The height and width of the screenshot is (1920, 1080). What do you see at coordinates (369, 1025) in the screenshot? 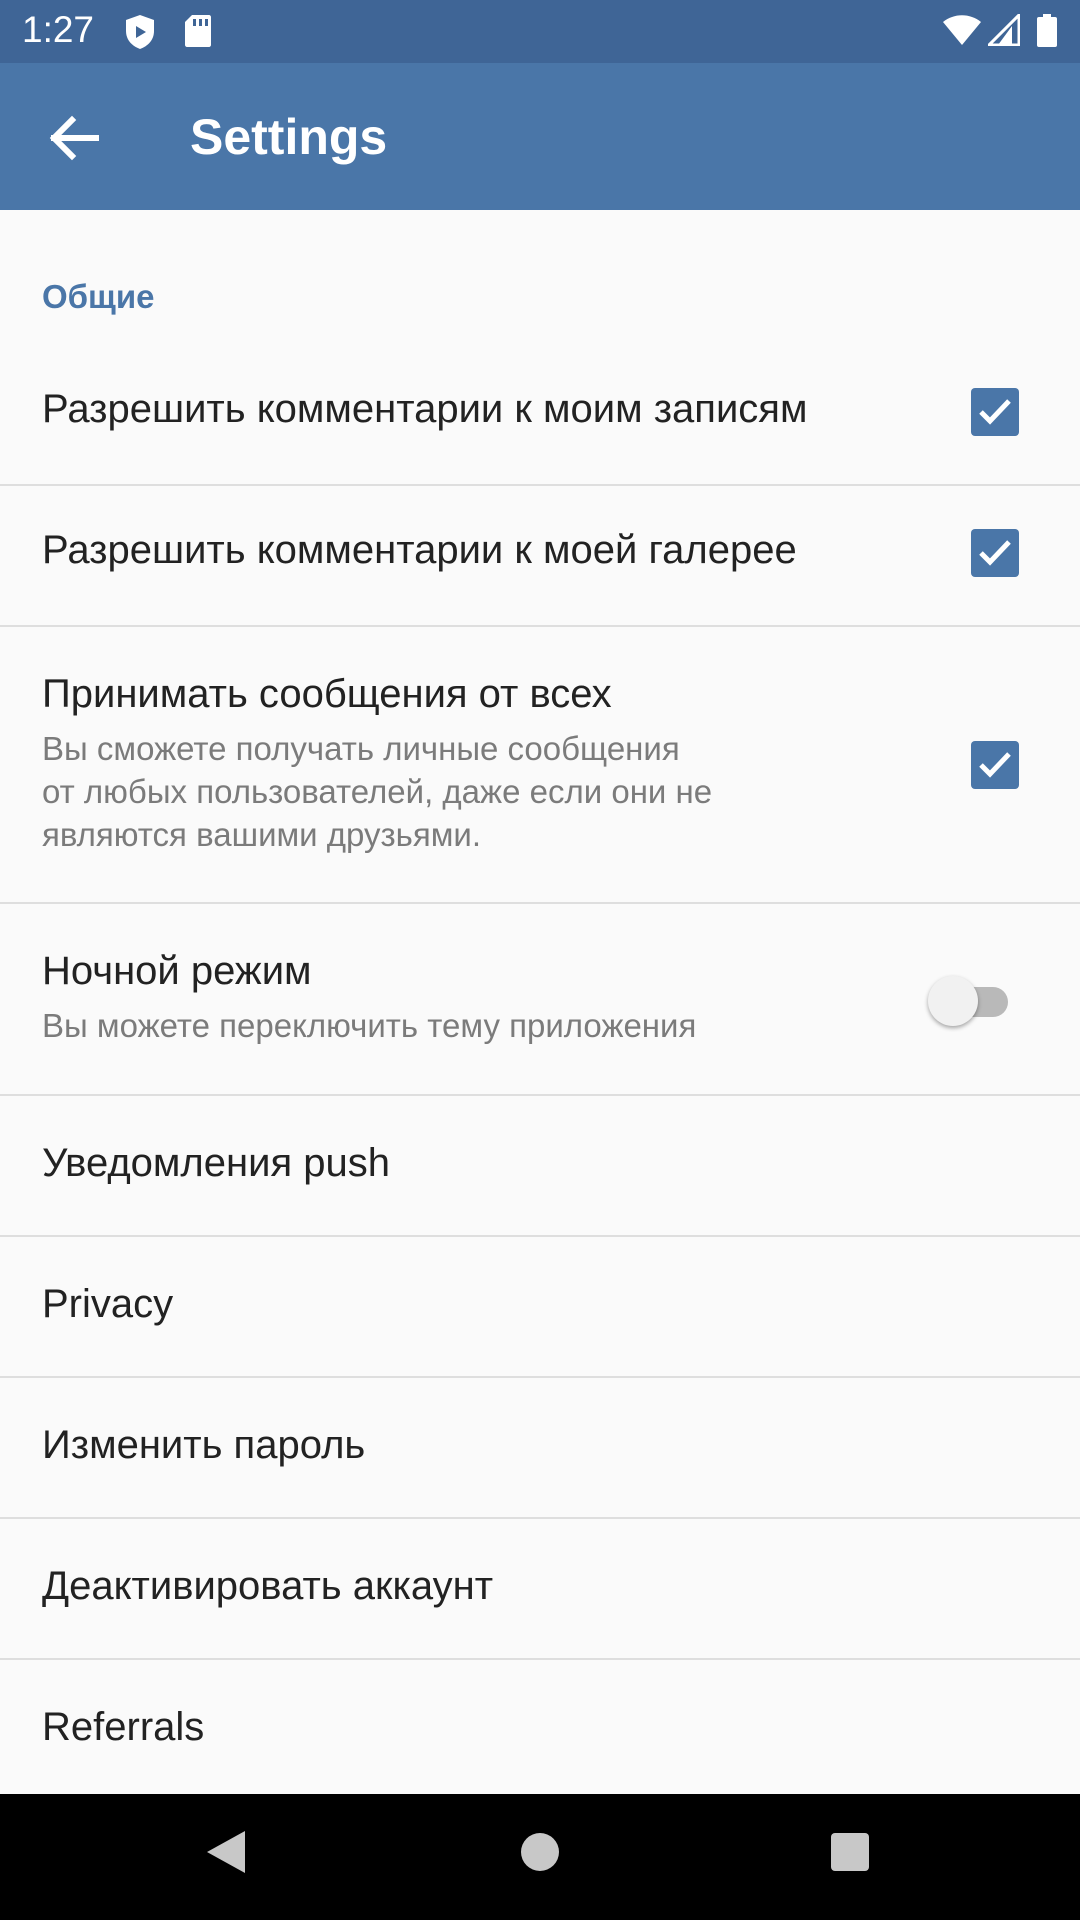
I see `pref-summary: Вы можете переключить тему приложения` at bounding box center [369, 1025].